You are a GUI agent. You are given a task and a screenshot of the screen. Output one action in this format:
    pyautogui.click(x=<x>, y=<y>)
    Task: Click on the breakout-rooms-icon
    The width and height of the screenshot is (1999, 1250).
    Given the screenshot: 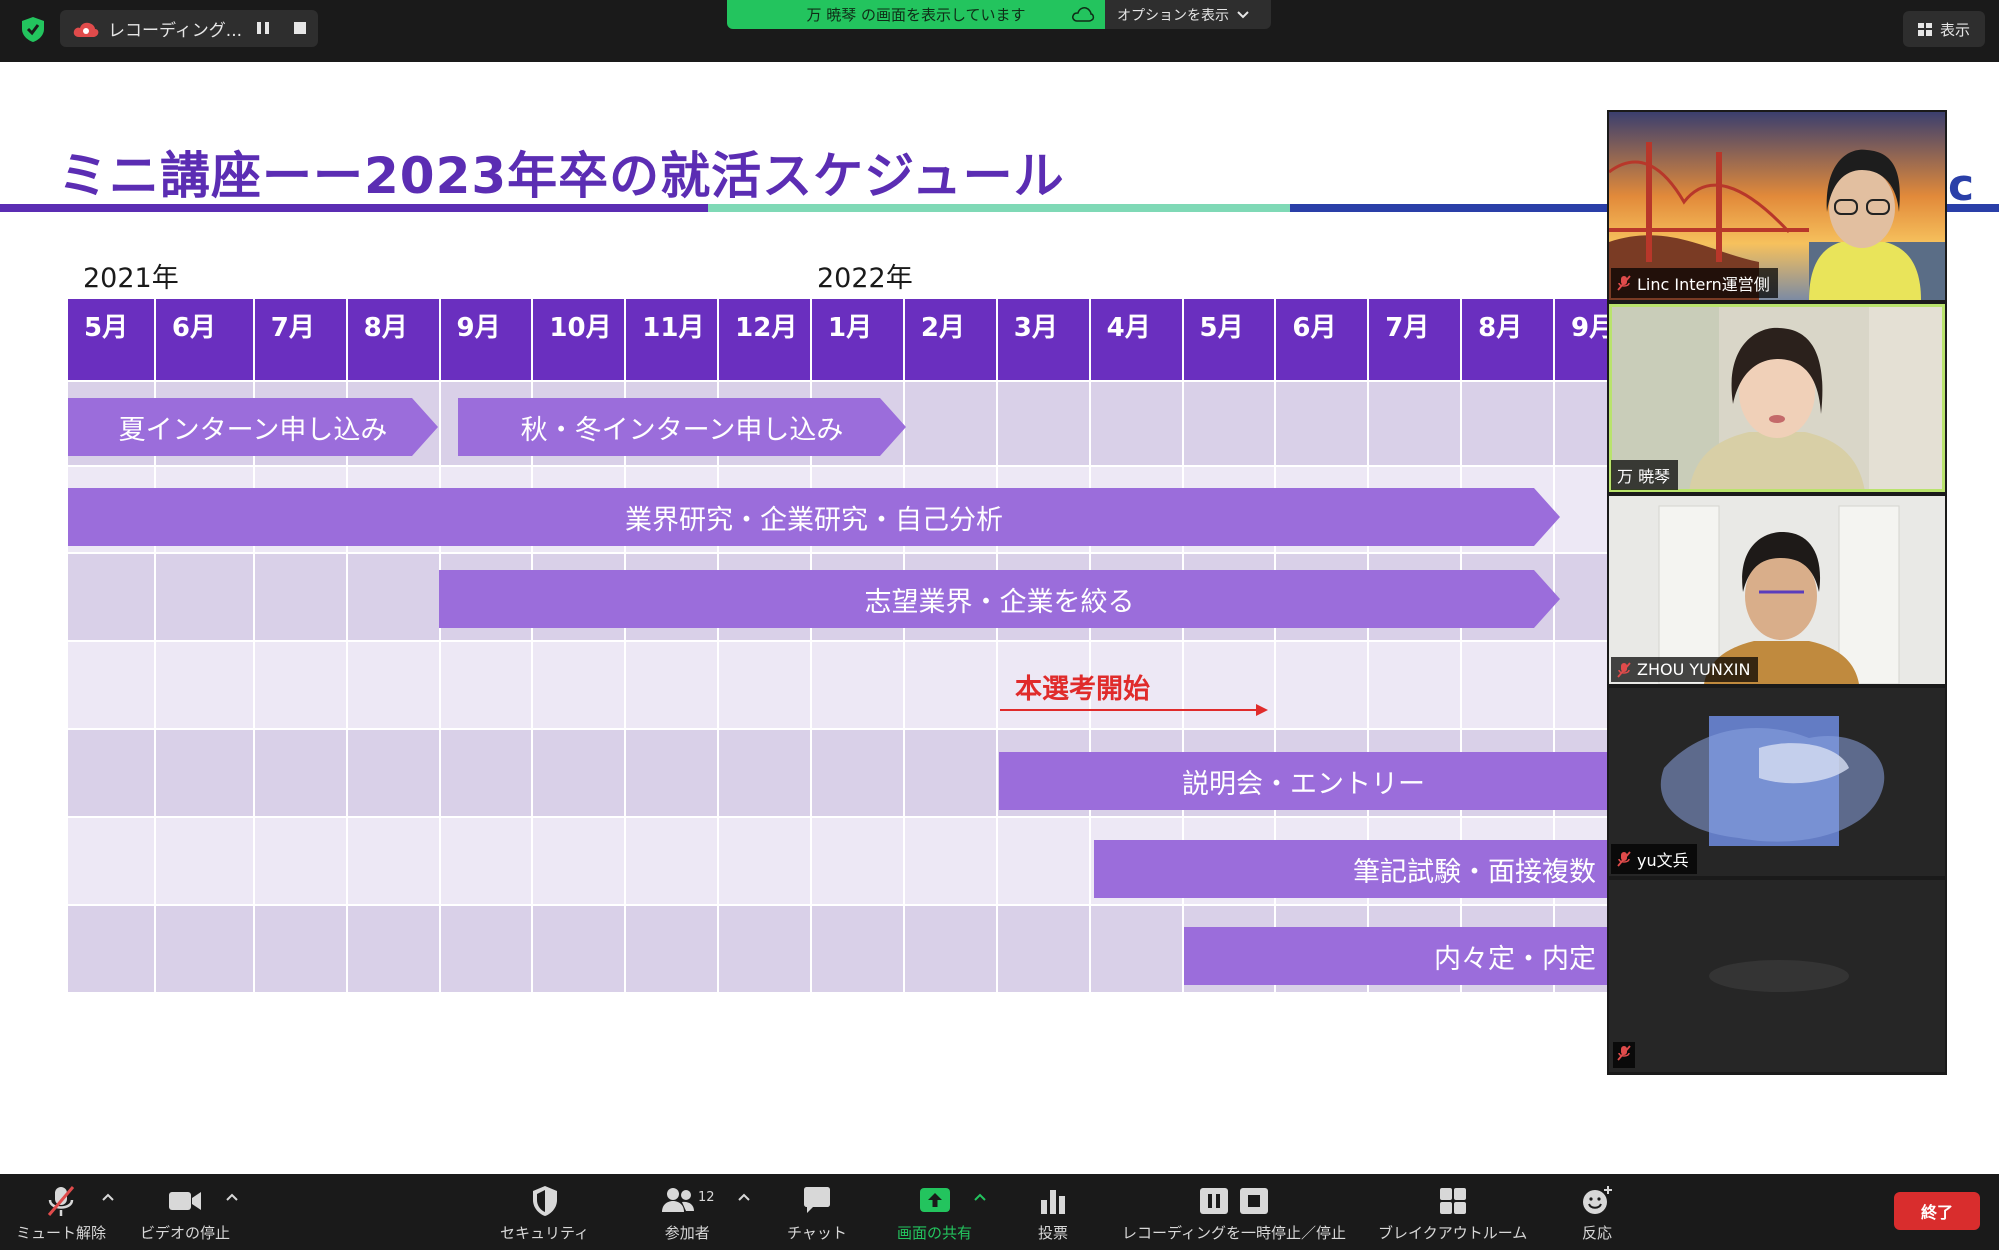 What is the action you would take?
    pyautogui.click(x=1452, y=1201)
    